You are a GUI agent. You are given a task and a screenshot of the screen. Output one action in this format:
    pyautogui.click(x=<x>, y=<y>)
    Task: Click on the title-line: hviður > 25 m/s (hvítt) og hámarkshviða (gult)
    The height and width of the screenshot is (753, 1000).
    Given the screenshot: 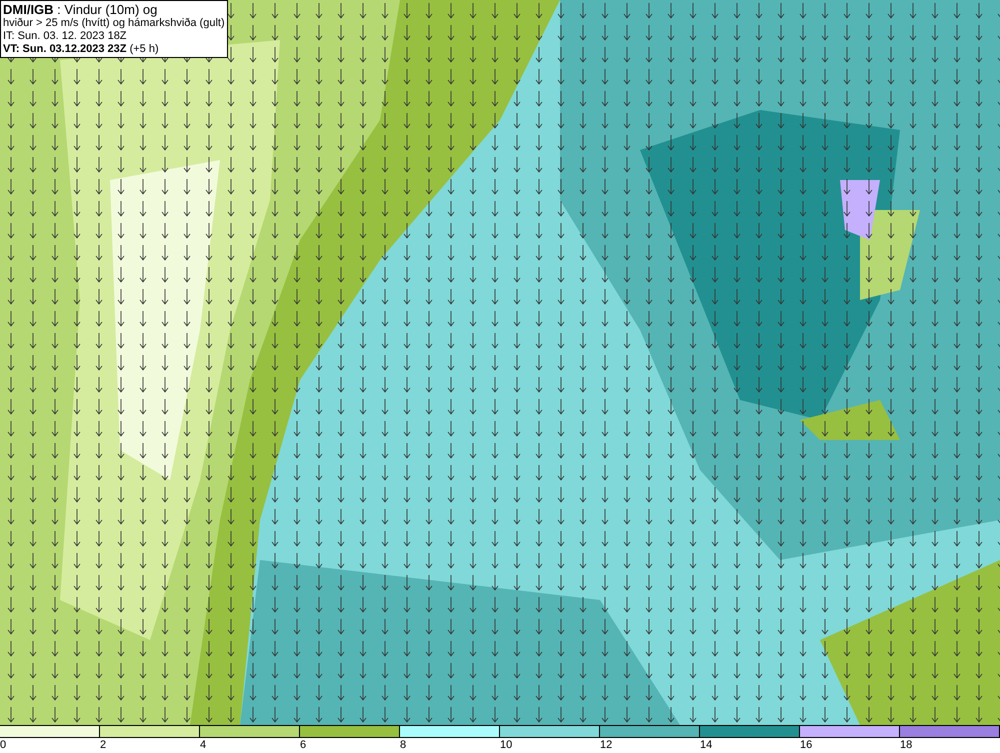 What is the action you would take?
    pyautogui.click(x=114, y=23)
    